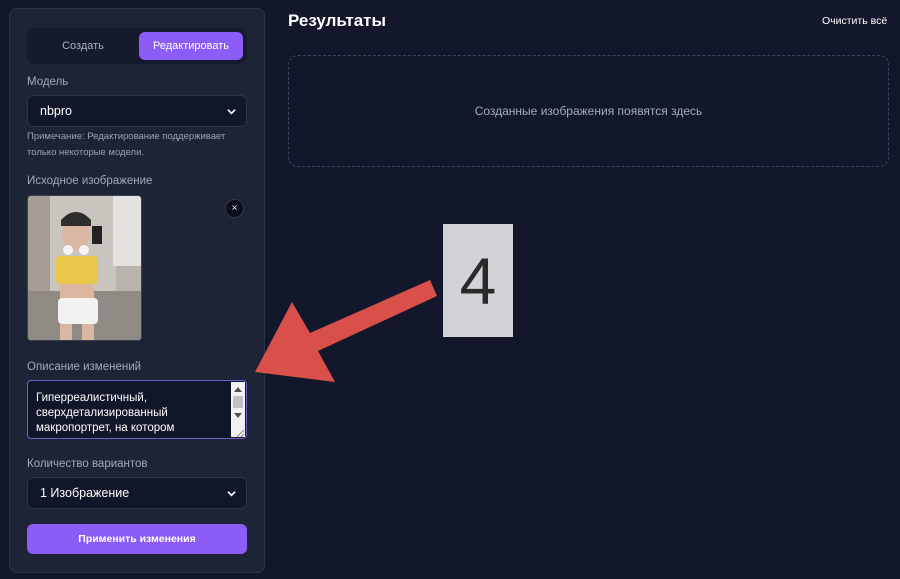 The height and width of the screenshot is (579, 900). I want to click on annotation-arrow-icon, so click(346, 331).